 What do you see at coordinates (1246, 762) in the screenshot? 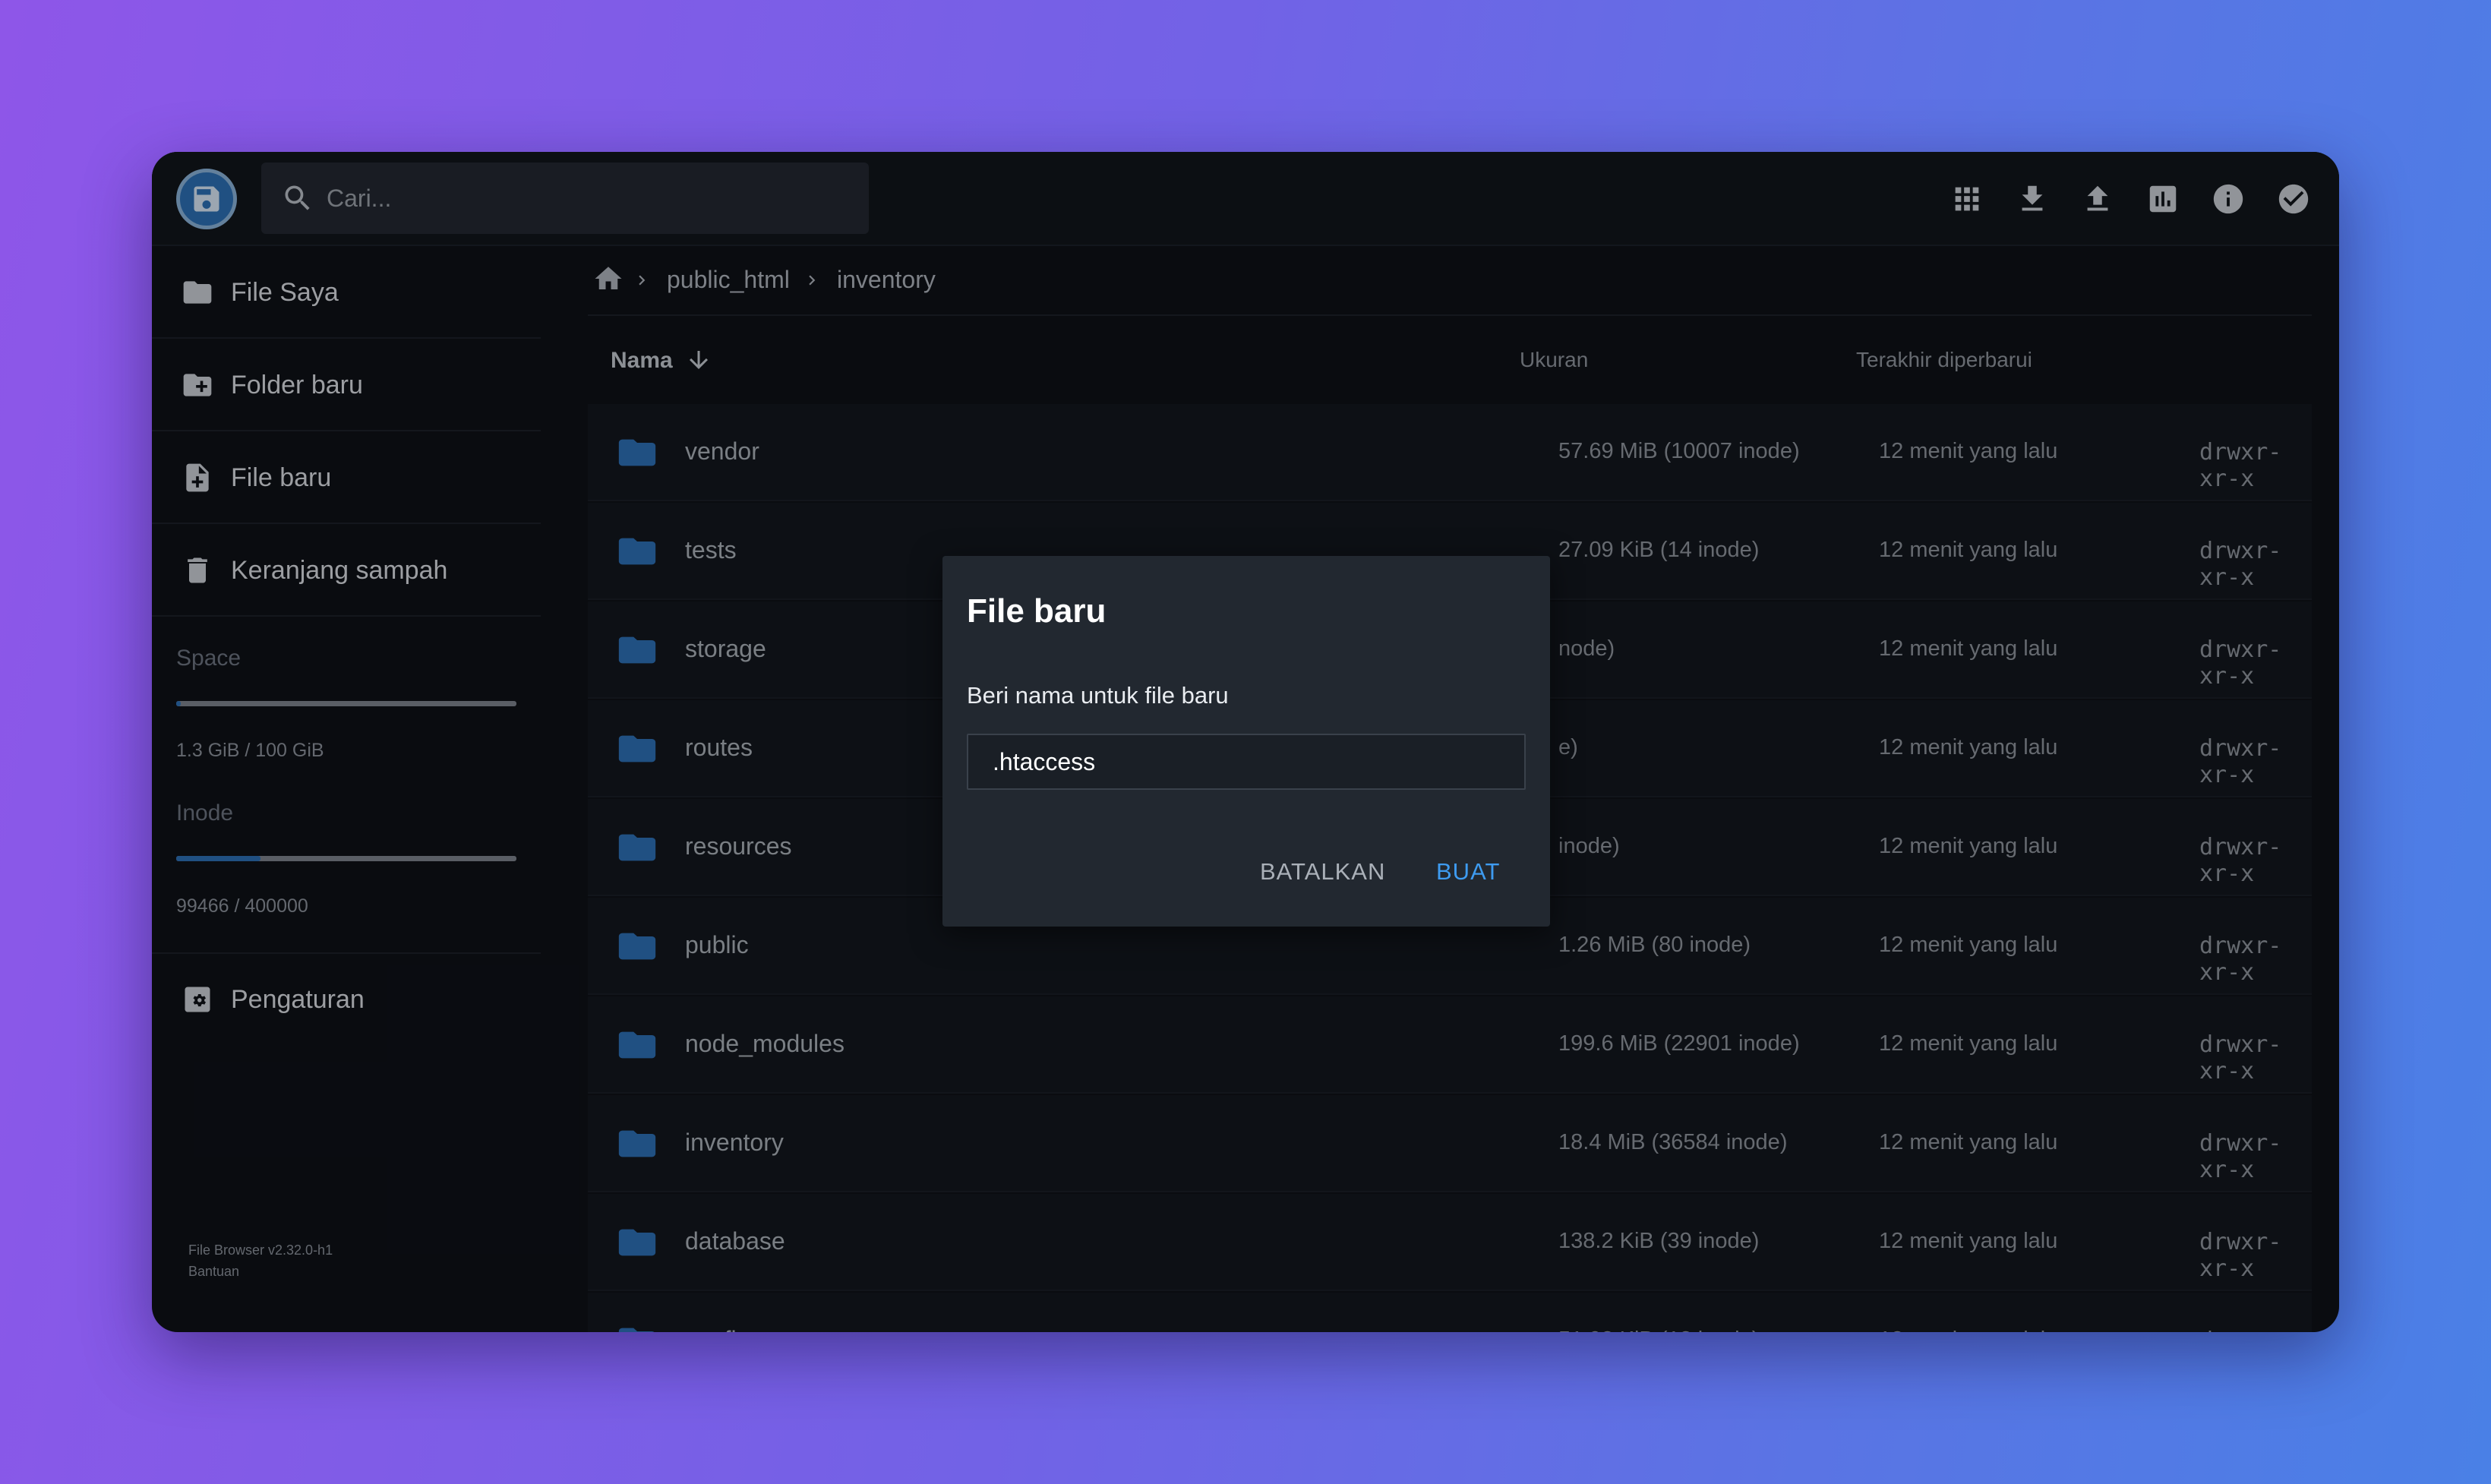
I see `filename-input` at bounding box center [1246, 762].